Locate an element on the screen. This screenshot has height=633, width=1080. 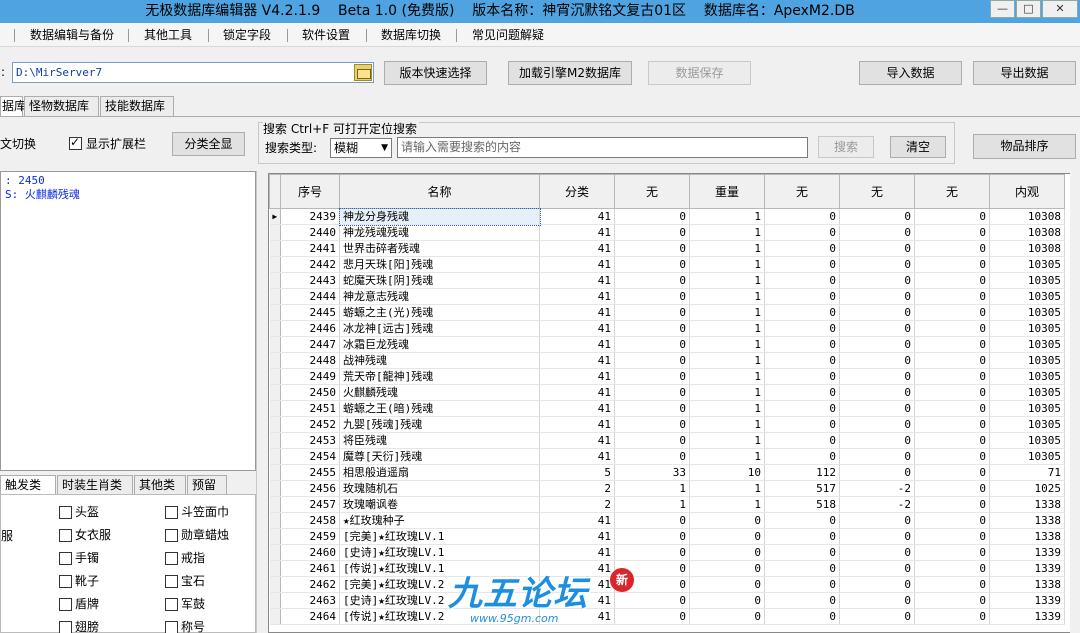
name-cell: 蝣螈之王(暗)残魂 is located at coordinates (439, 408).